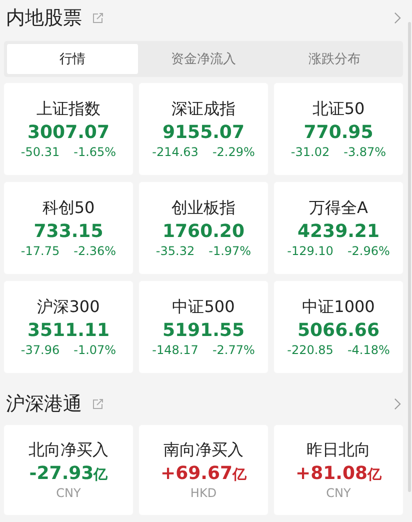 This screenshot has height=522, width=412. What do you see at coordinates (203, 493) in the screenshot?
I see `currency-label: HKD` at bounding box center [203, 493].